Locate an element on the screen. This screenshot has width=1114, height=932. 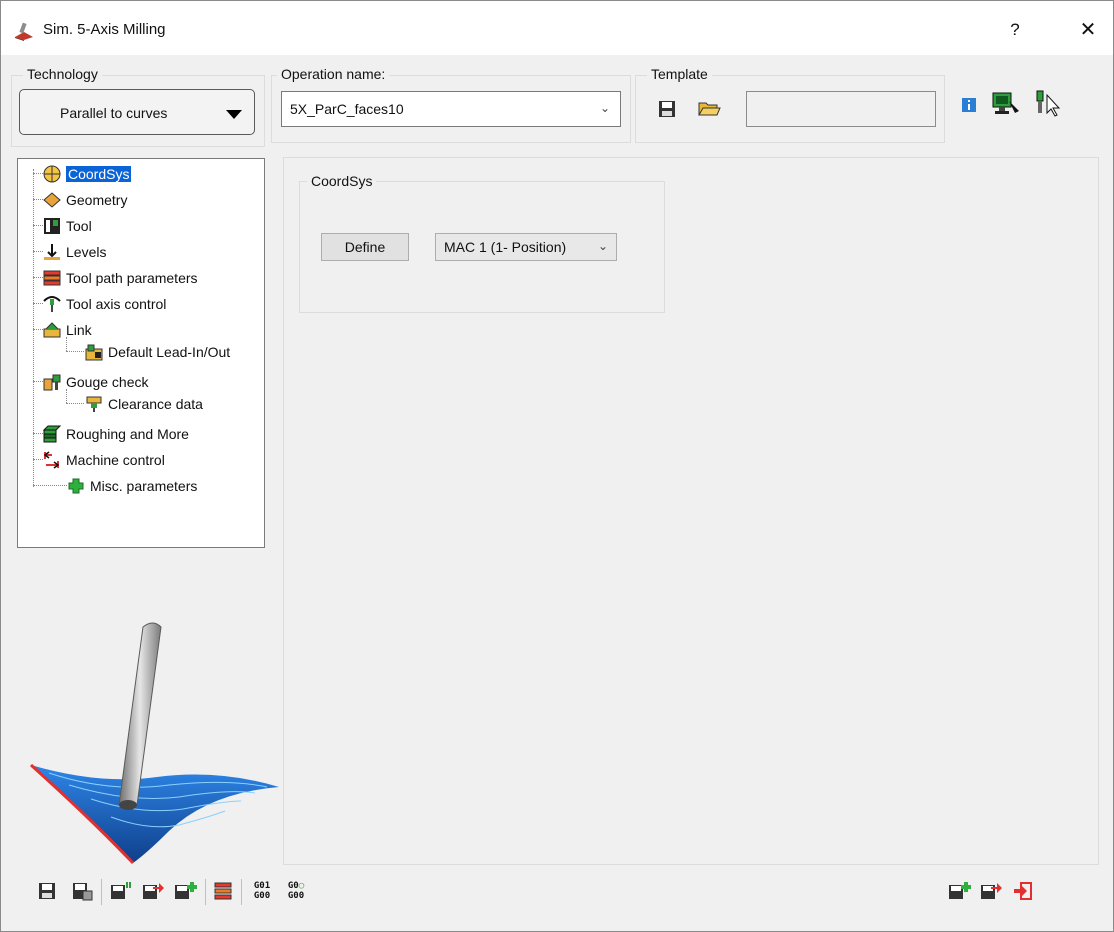
tree-item-tool: Tool is located at coordinates (67, 226).